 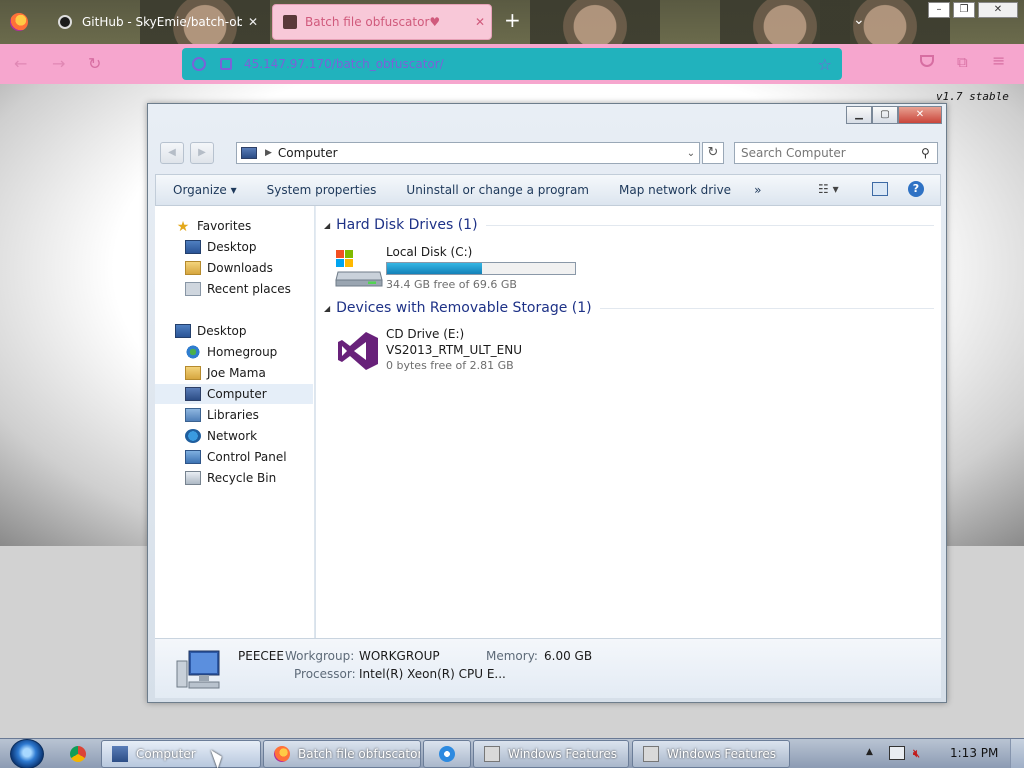 I want to click on help-icon: ?, so click(x=916, y=189).